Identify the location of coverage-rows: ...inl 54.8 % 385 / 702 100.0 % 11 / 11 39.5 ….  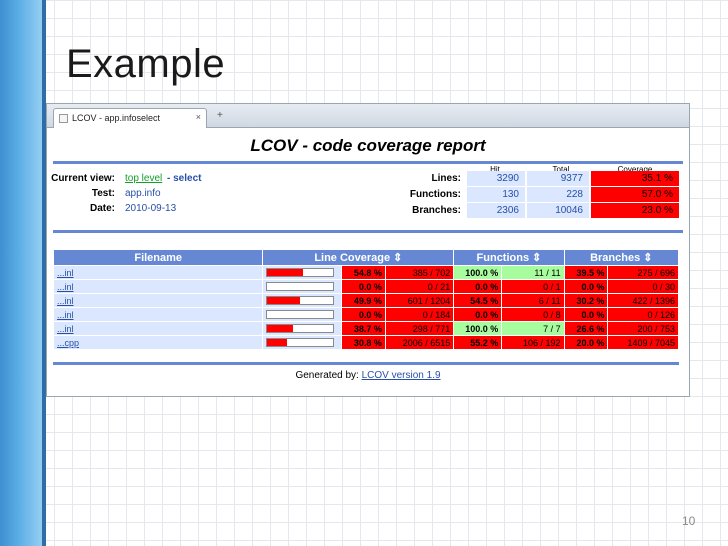
(366, 307).